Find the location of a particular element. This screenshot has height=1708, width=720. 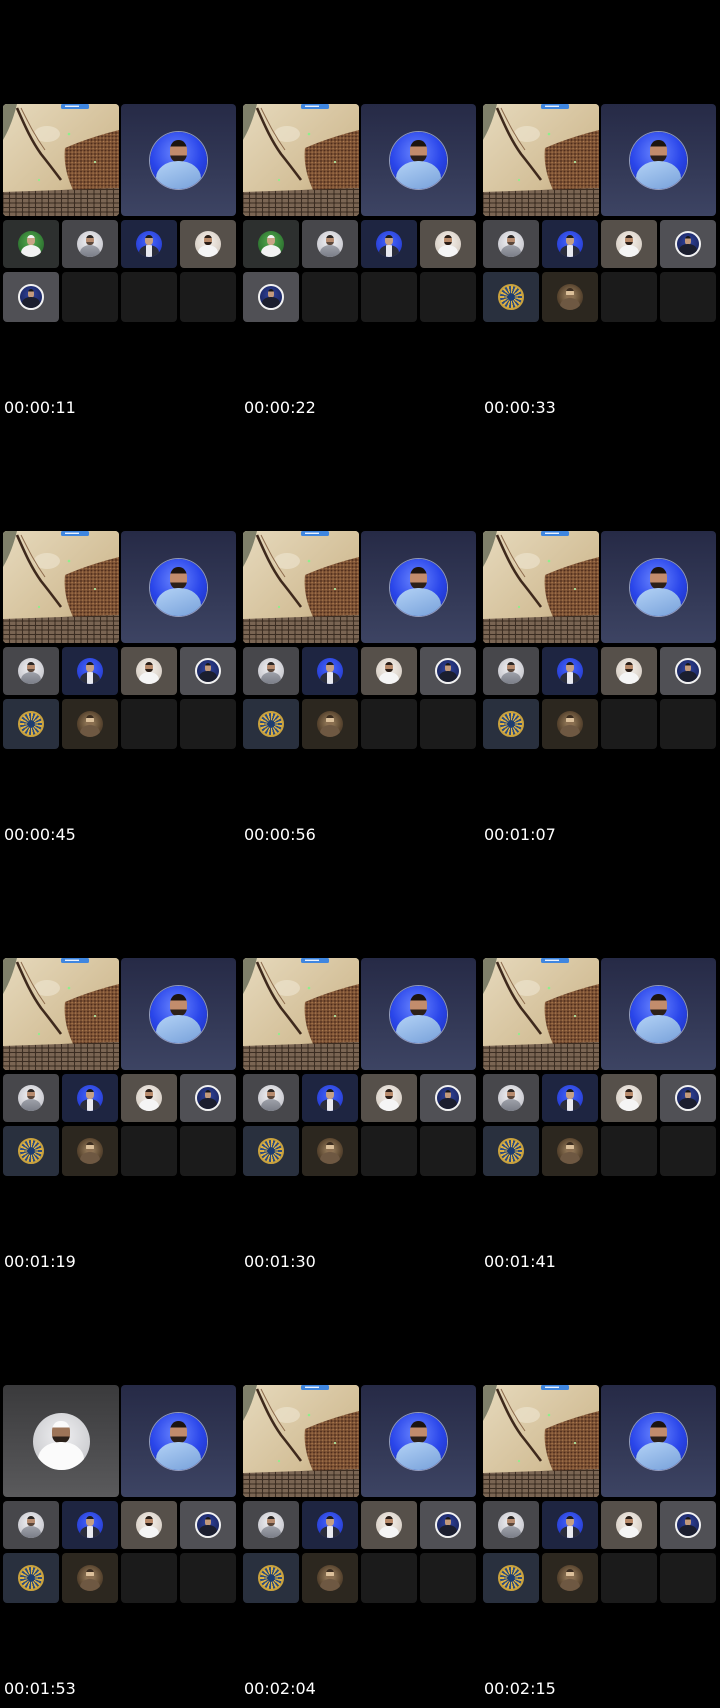

video-frame: 00:01:53 is located at coordinates (120, 1494).